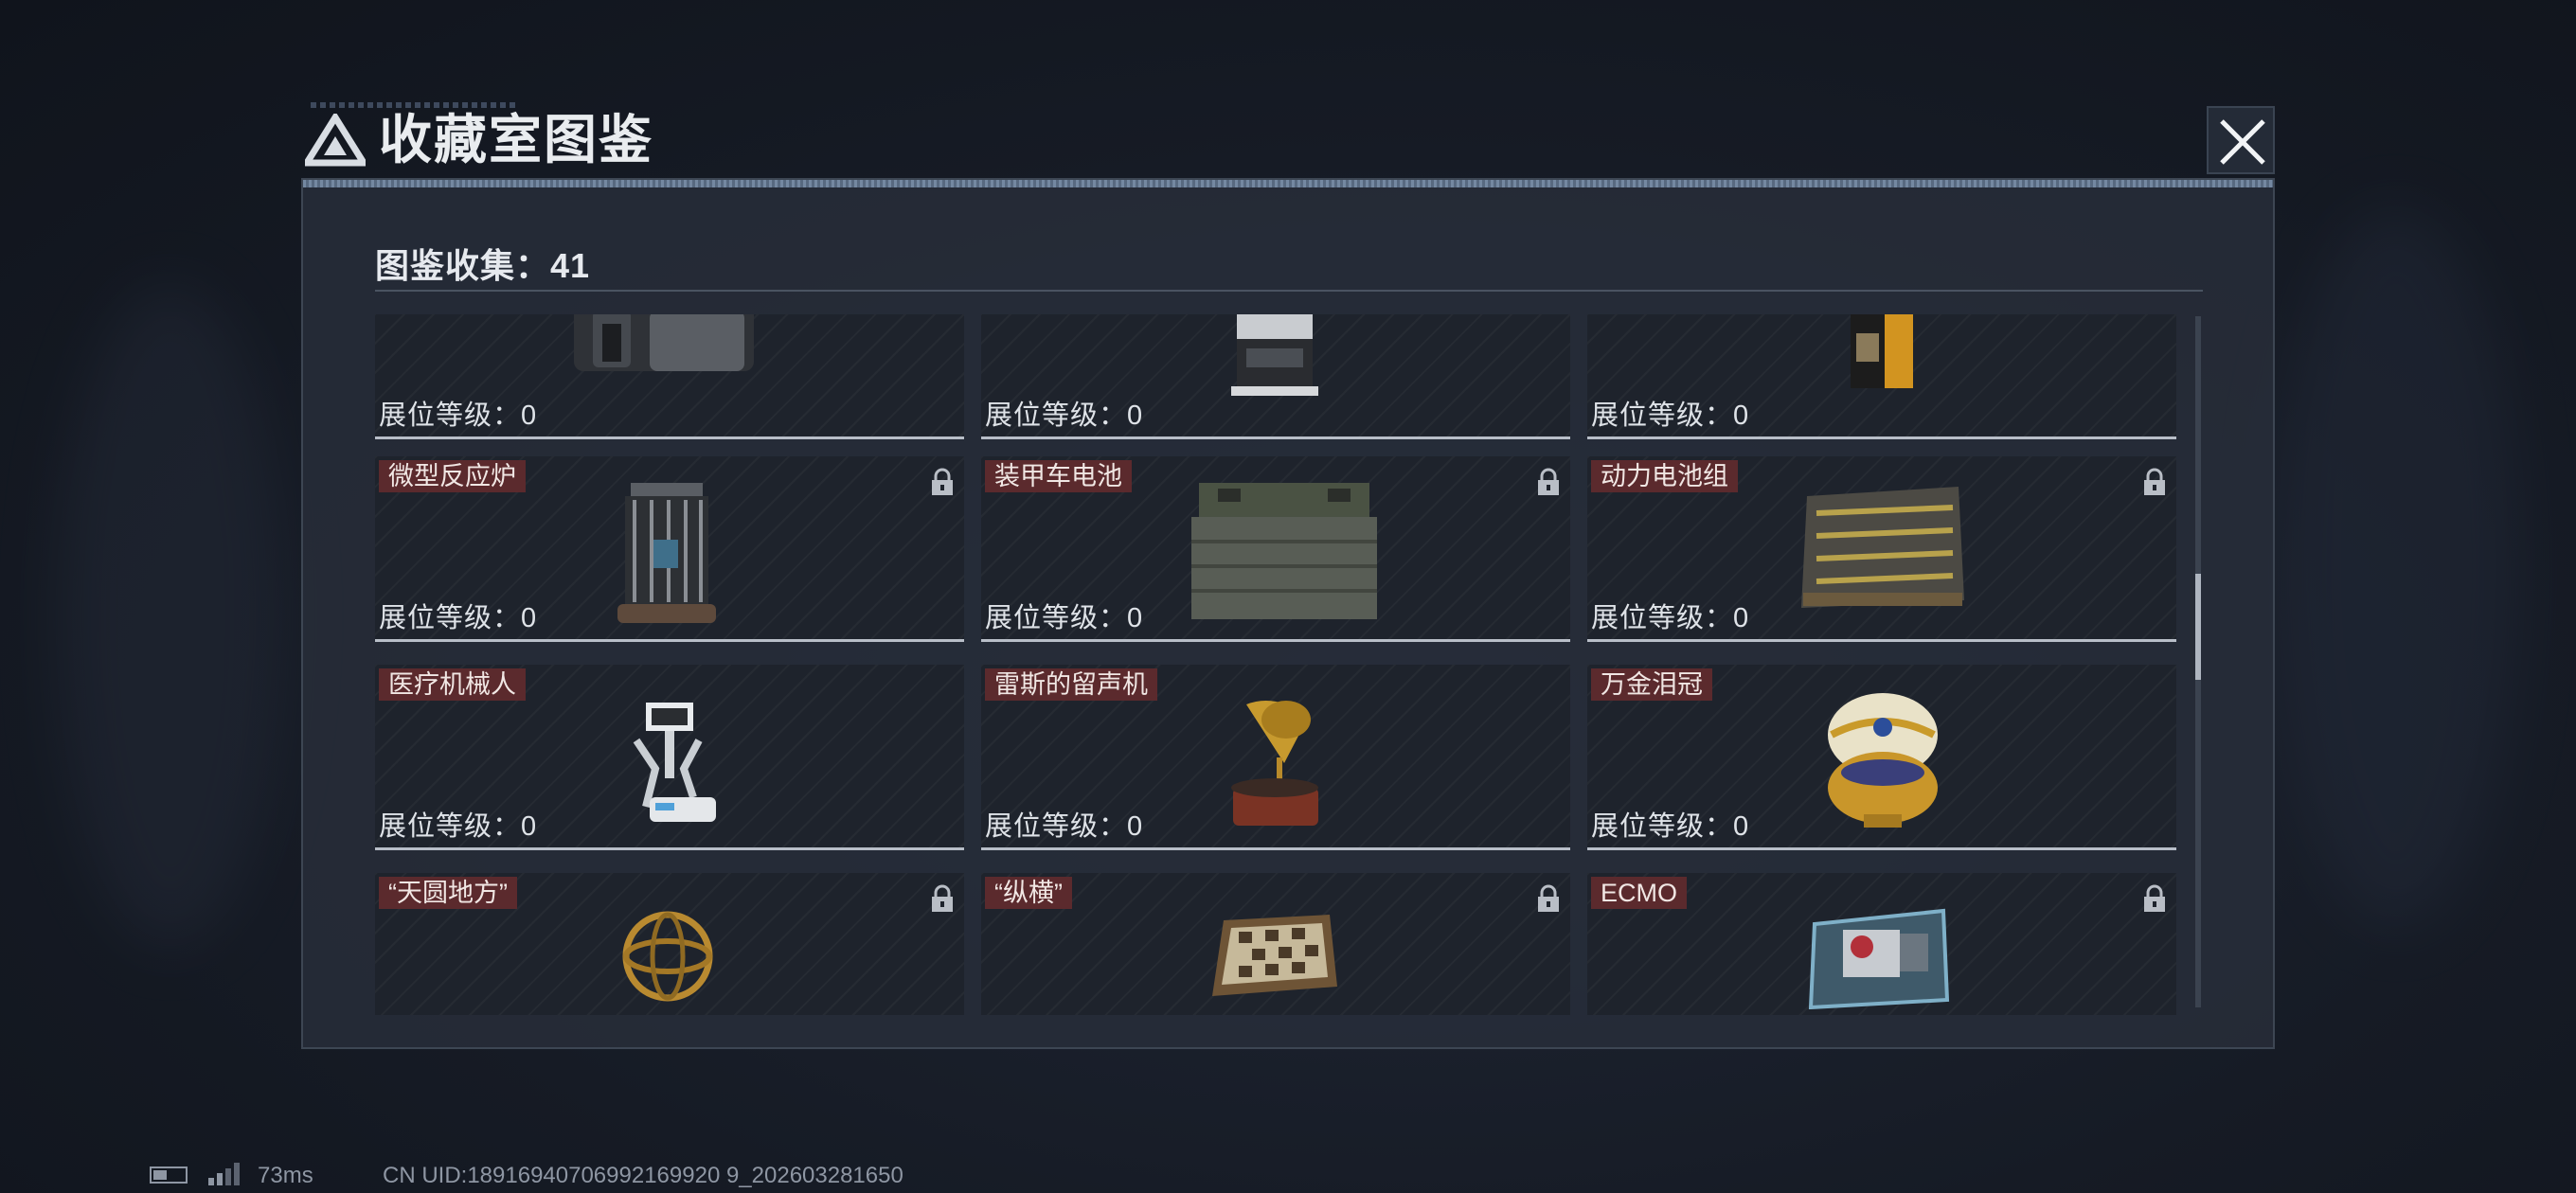 The height and width of the screenshot is (1193, 2576). I want to click on item-name-tag: “天圆地方”, so click(448, 893).